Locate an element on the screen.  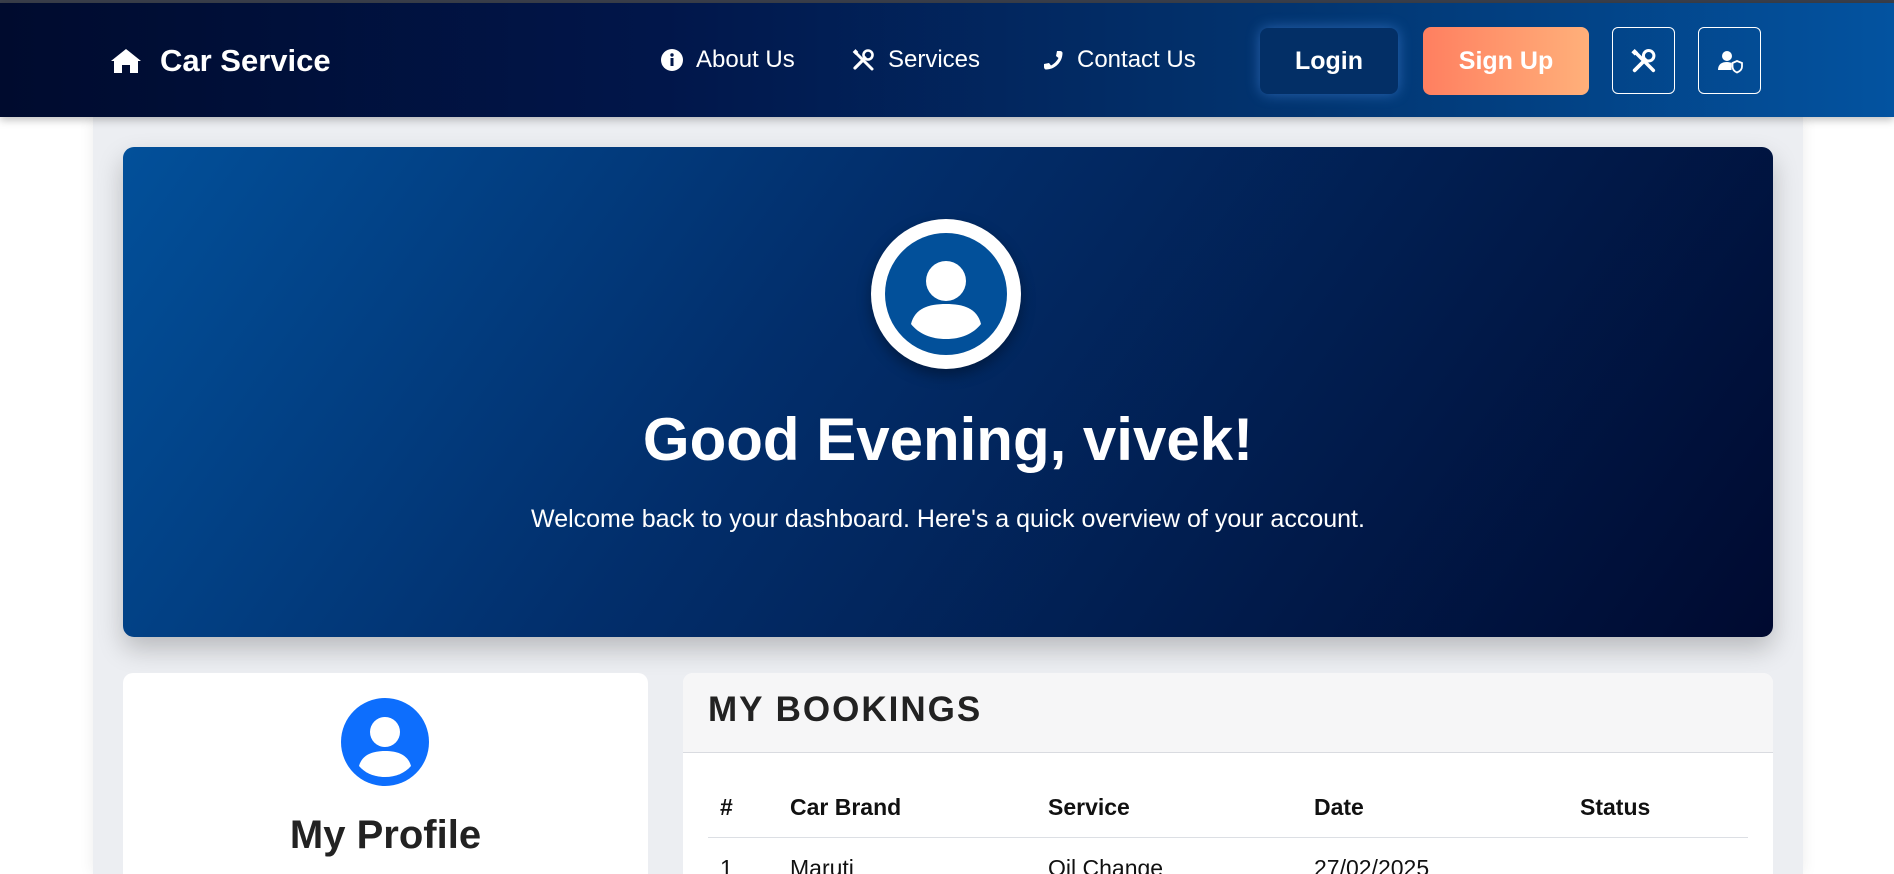
cell-car-brand: Maruti is located at coordinates (822, 864).